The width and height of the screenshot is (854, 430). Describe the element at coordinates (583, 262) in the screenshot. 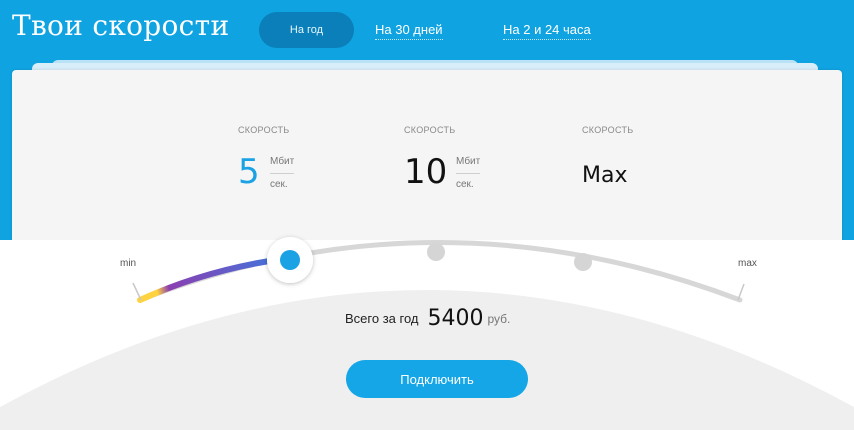

I see `slider-stop-max` at that location.